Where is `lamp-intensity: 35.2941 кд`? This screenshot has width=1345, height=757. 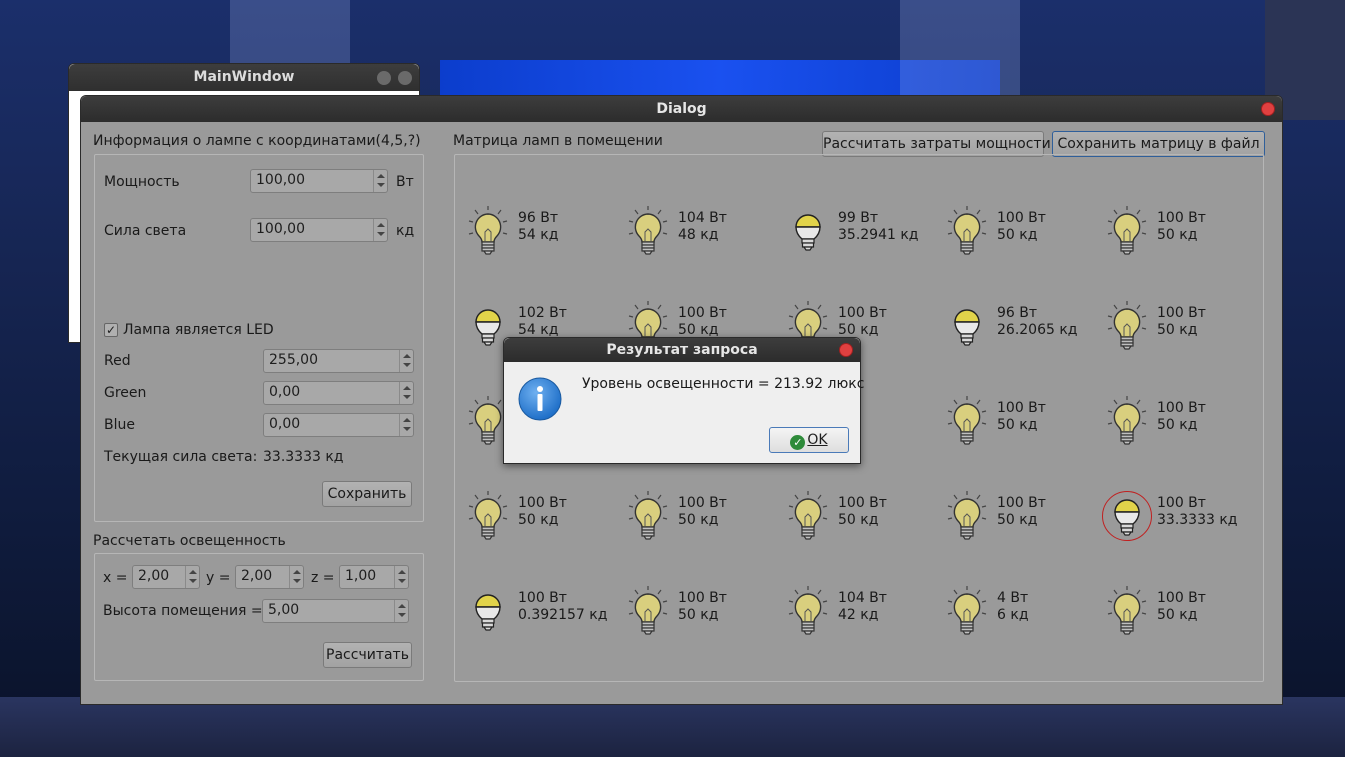
lamp-intensity: 35.2941 кд is located at coordinates (878, 235).